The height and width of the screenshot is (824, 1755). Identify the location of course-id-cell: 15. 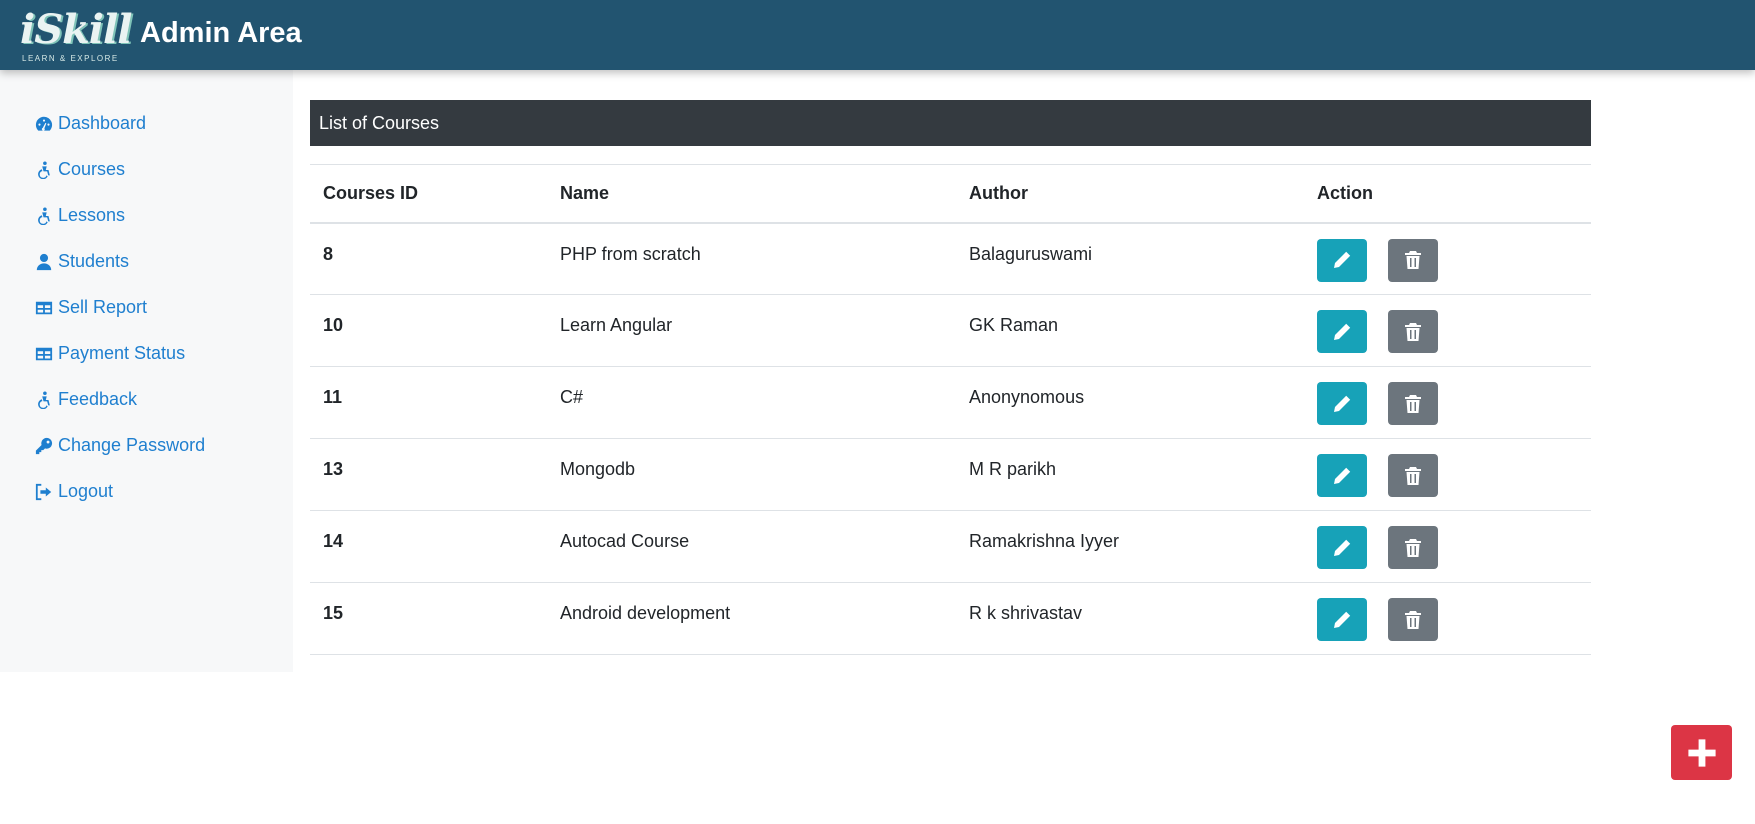
(428, 618).